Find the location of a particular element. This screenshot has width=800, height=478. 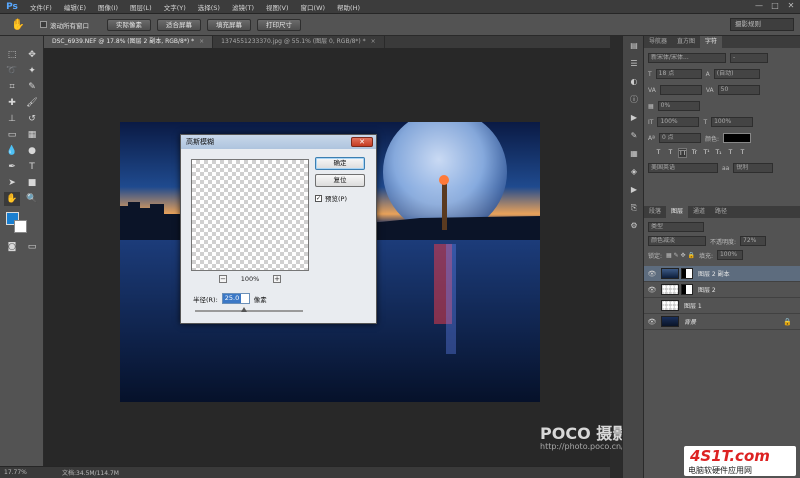

media-icon: ▶ is located at coordinates (634, 190).